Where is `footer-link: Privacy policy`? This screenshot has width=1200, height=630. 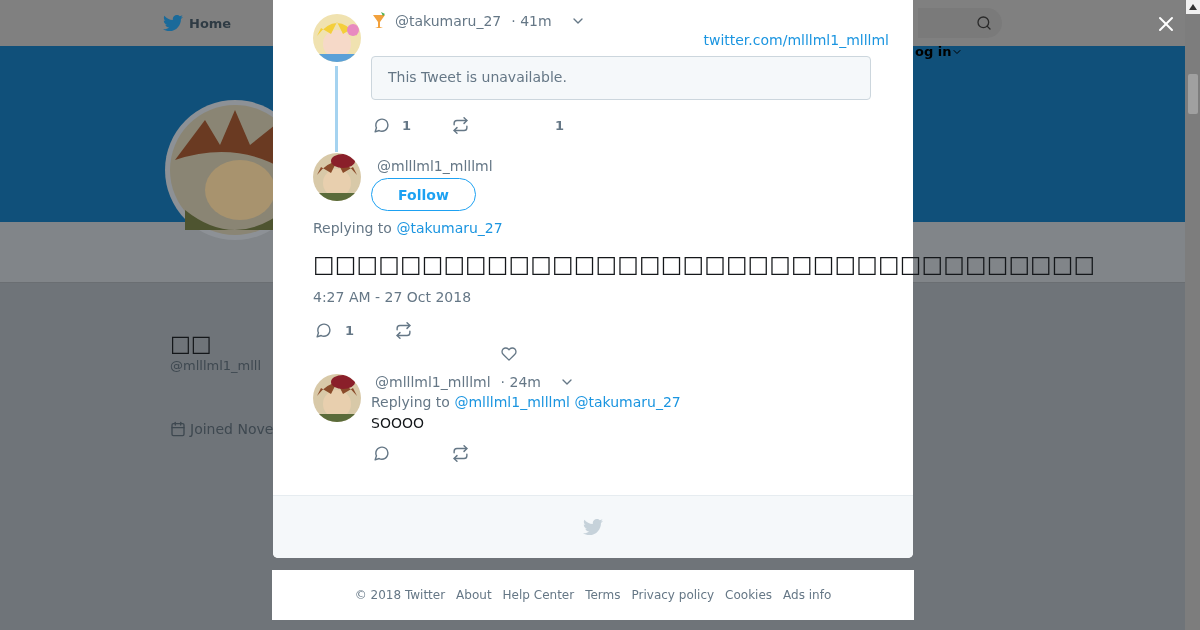
footer-link: Privacy policy is located at coordinates (673, 595).